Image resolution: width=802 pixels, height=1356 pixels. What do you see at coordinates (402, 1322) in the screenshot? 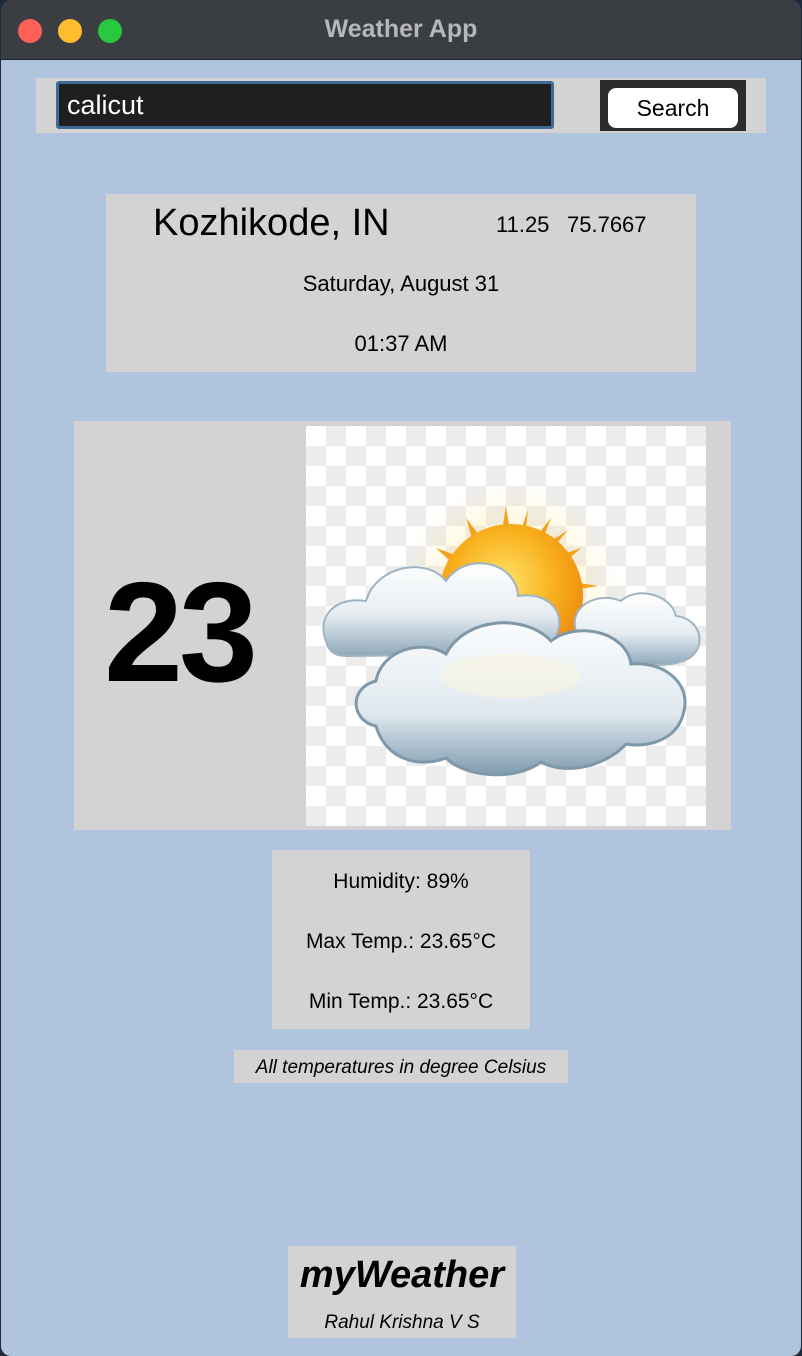
I see `author-credit: Rahul Krishna V S` at bounding box center [402, 1322].